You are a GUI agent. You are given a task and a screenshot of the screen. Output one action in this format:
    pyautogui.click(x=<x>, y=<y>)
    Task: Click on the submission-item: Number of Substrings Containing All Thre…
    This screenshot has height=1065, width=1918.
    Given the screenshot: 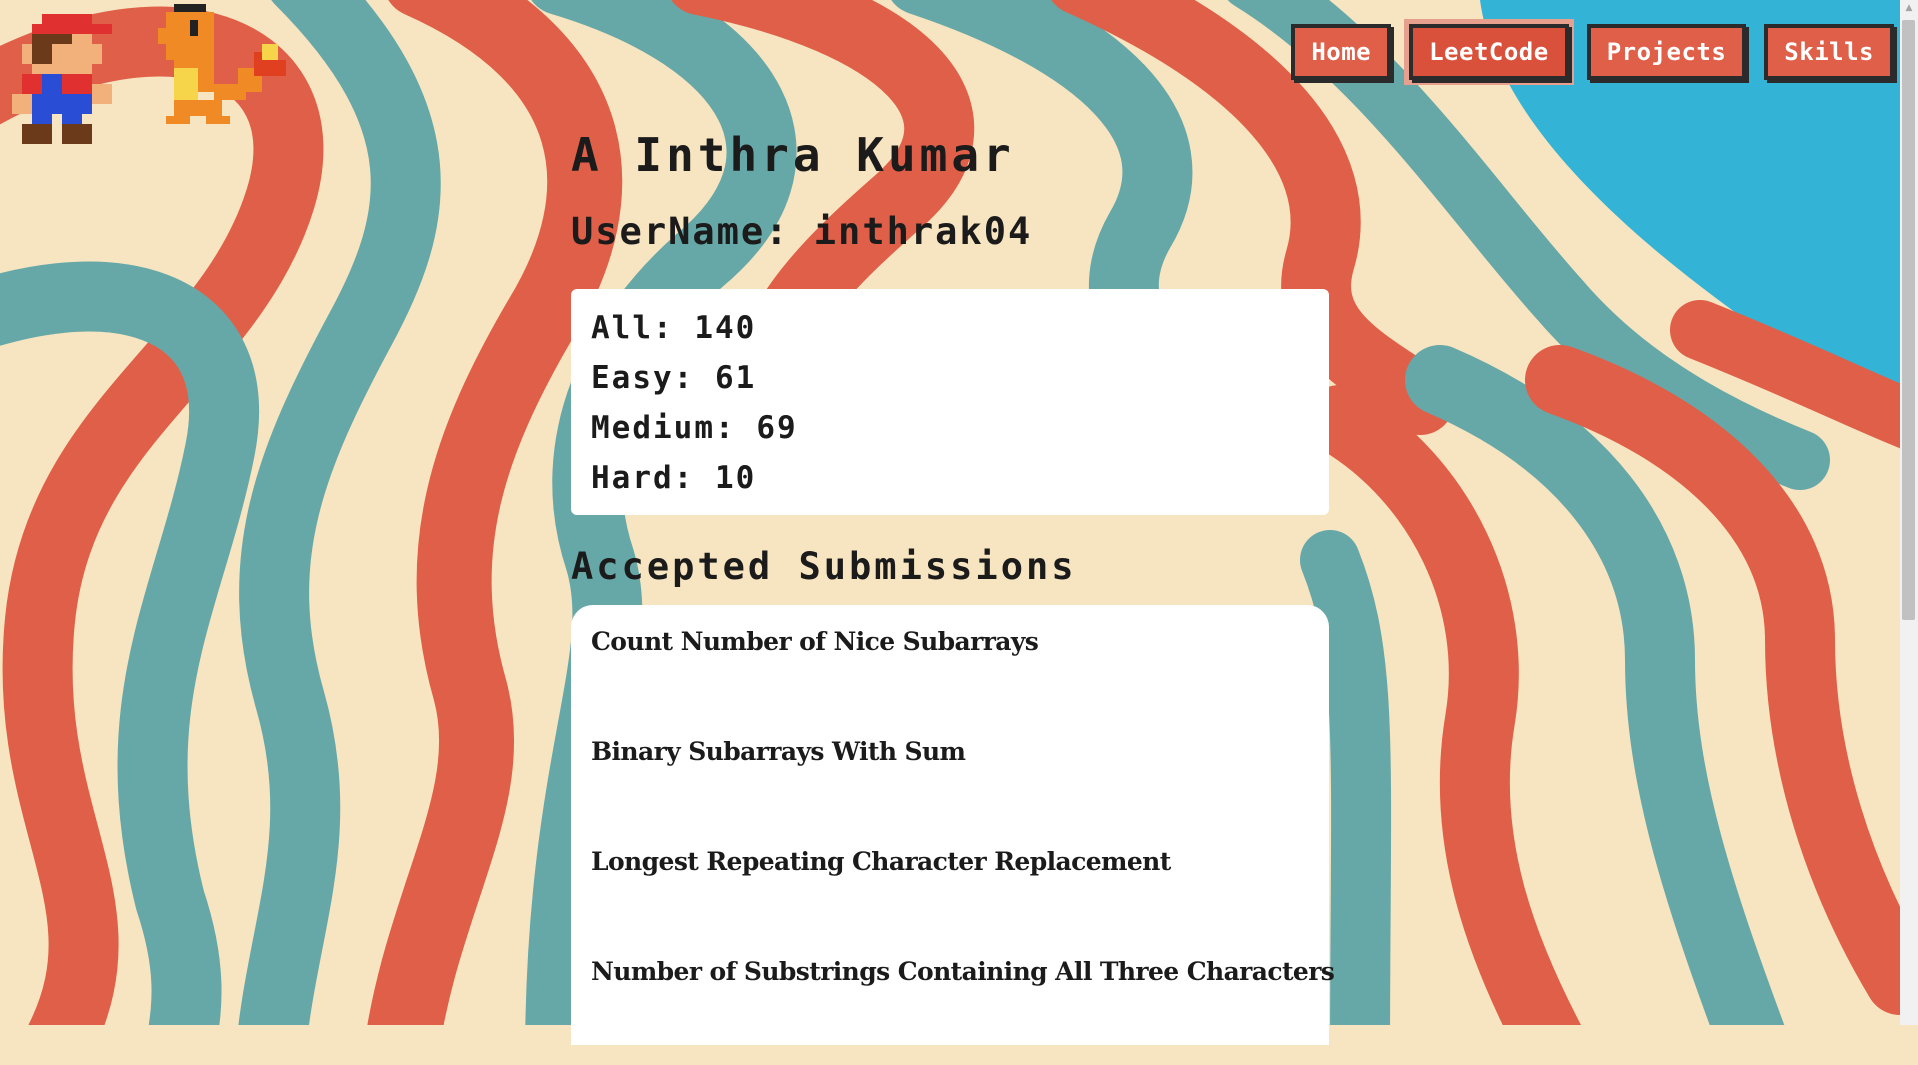 What is the action you would take?
    pyautogui.click(x=963, y=1010)
    